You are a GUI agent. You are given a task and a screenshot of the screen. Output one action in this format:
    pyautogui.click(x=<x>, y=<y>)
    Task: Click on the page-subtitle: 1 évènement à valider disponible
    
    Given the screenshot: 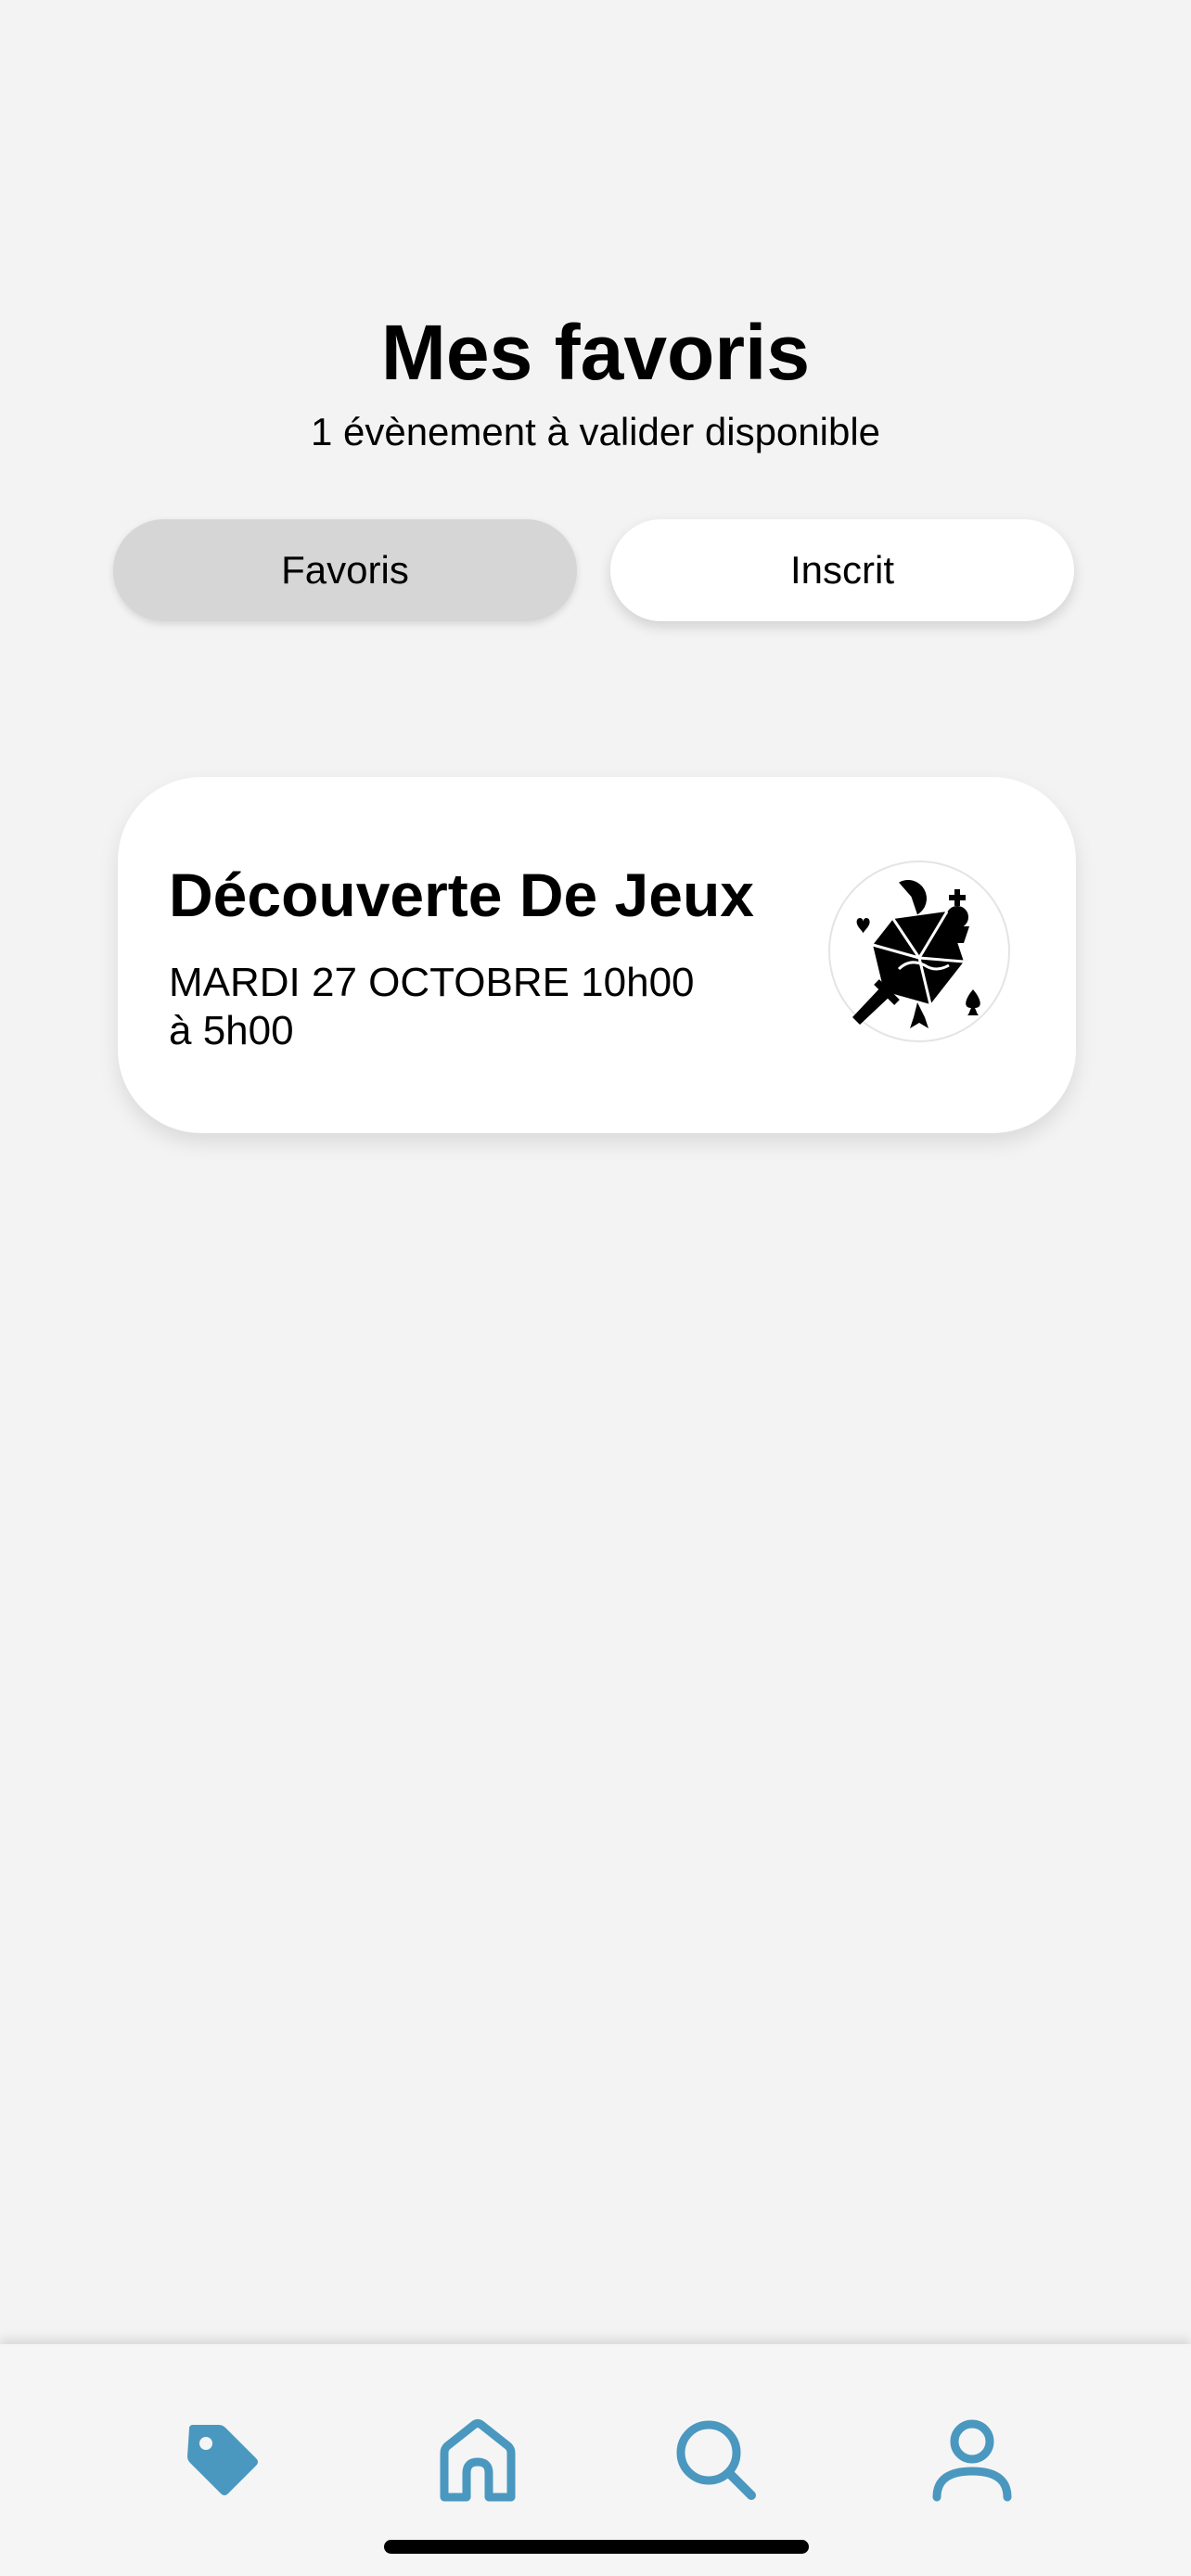 What is the action you would take?
    pyautogui.click(x=595, y=431)
    